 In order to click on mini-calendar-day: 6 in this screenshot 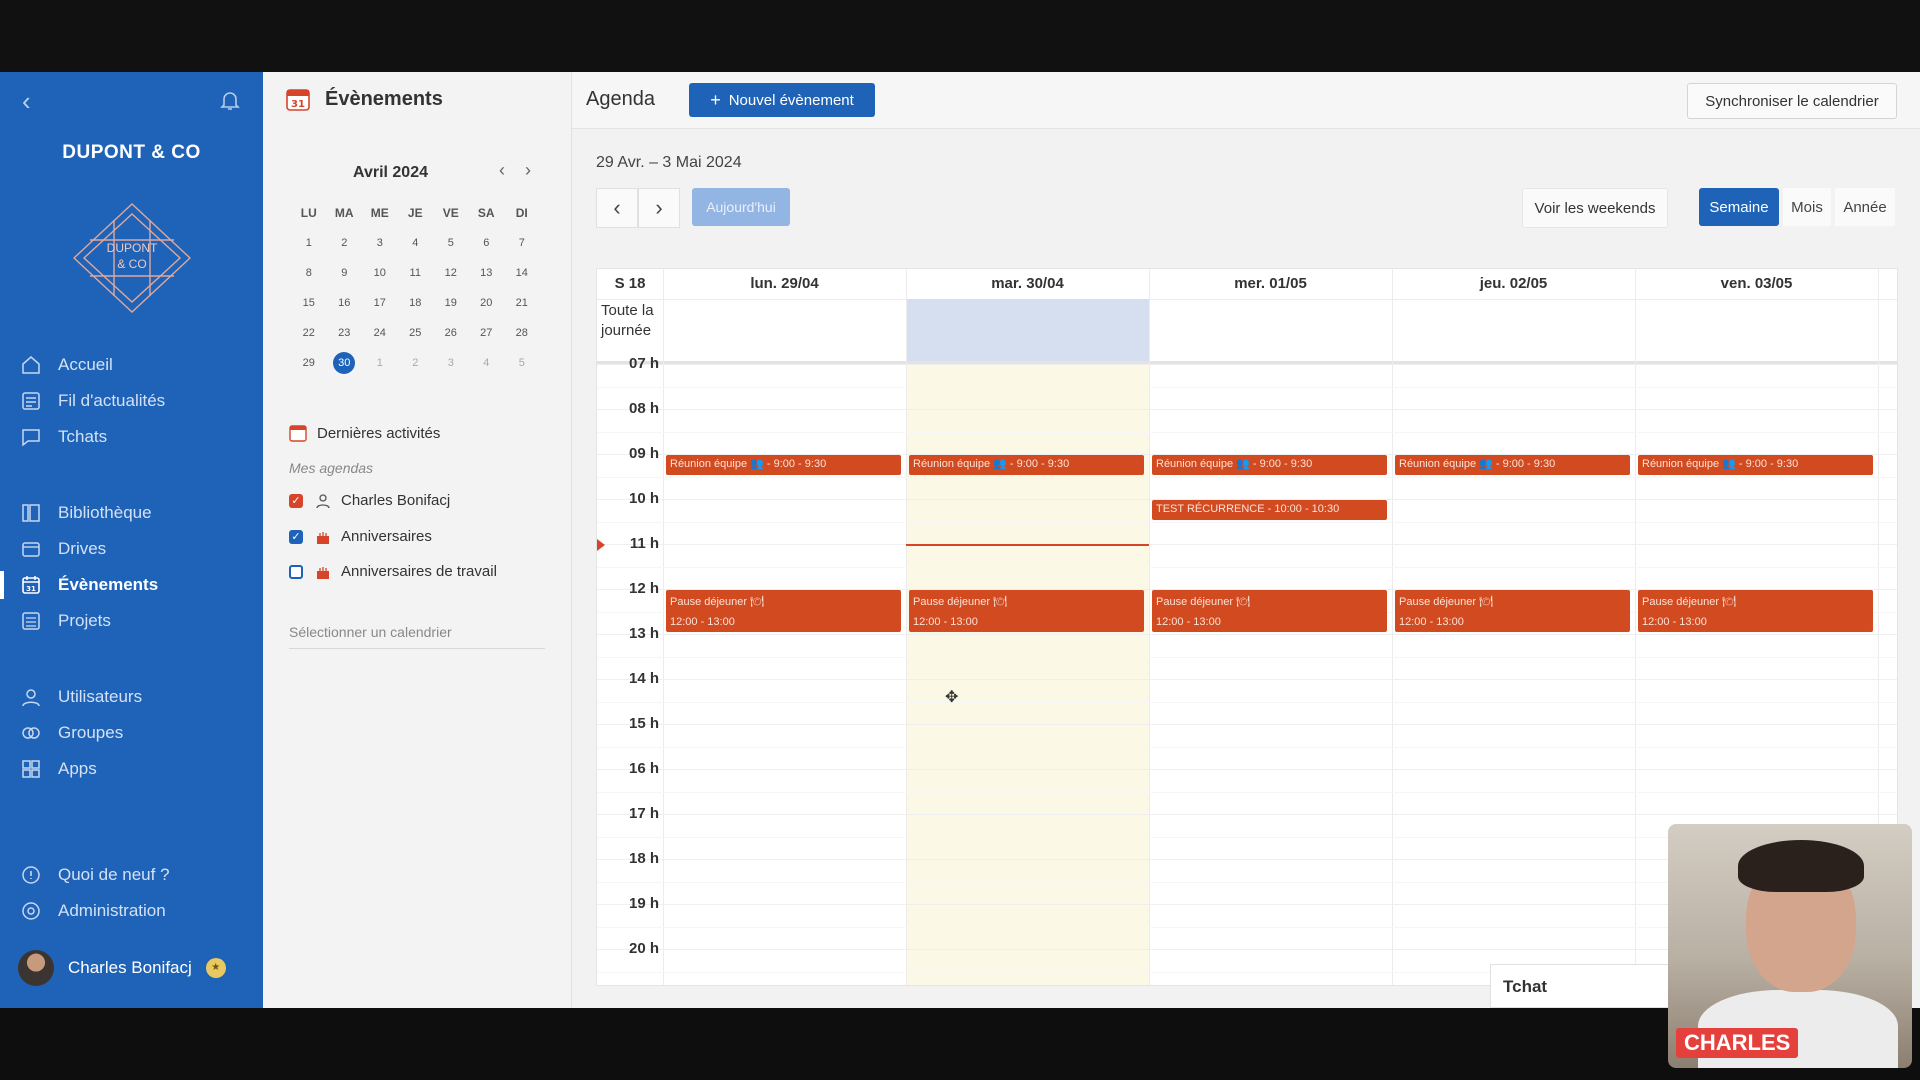, I will do `click(487, 243)`.